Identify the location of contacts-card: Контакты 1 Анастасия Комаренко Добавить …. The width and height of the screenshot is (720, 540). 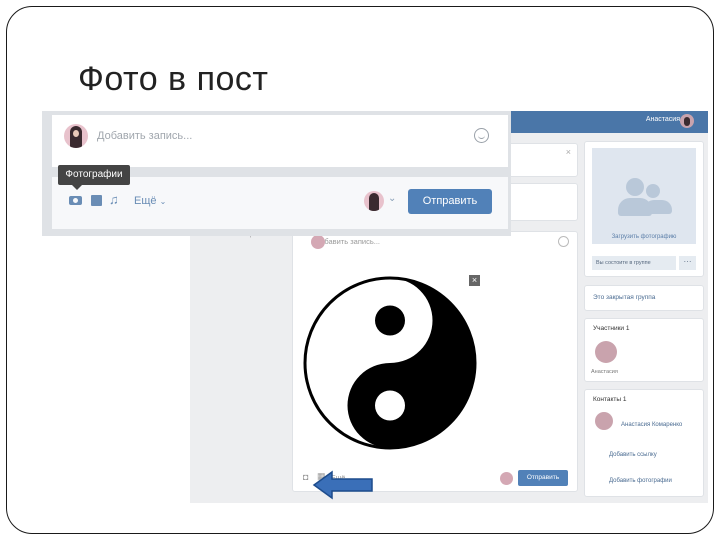
(644, 443).